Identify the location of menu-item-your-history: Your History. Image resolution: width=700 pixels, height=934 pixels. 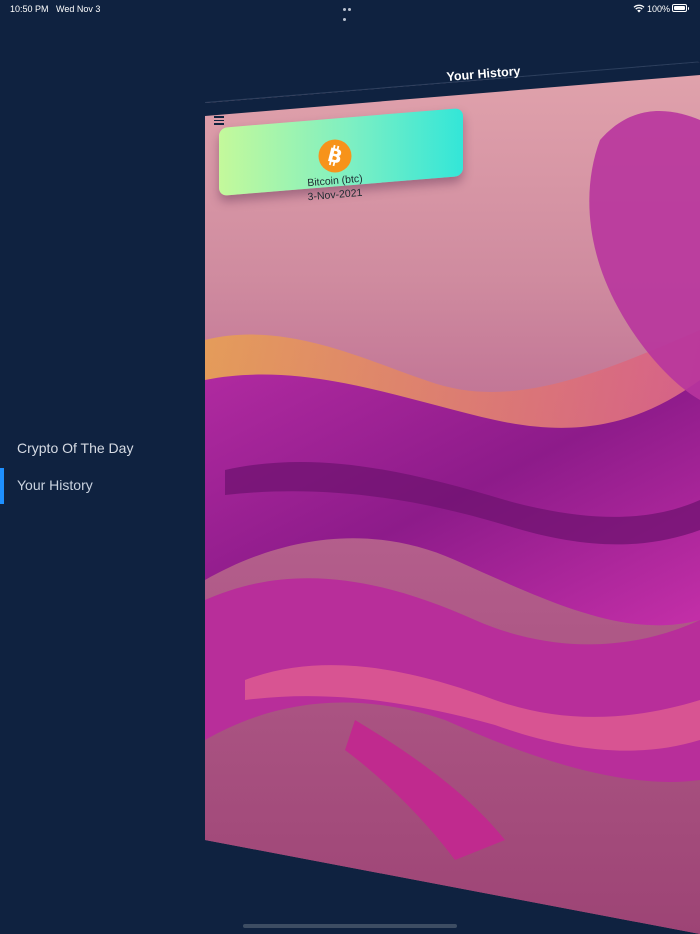
(100, 485).